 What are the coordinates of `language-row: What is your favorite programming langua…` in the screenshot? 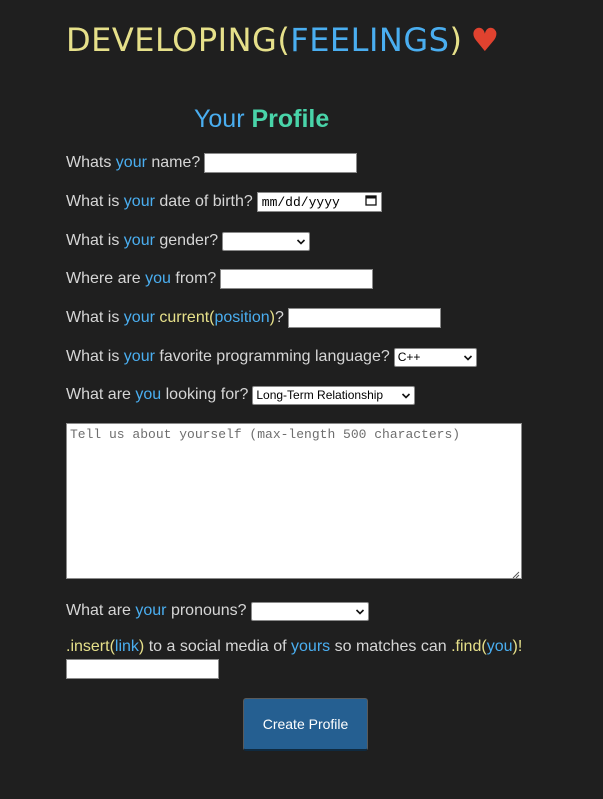 It's located at (271, 357).